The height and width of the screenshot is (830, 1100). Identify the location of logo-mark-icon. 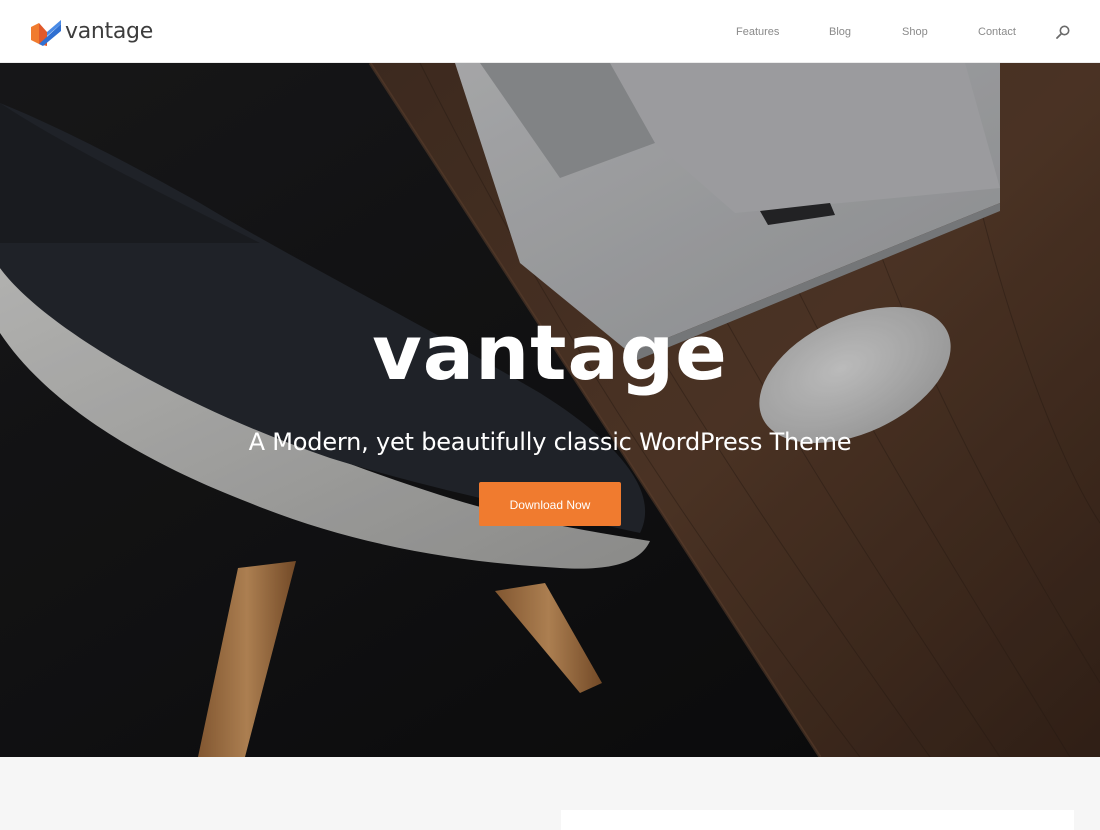
(46, 33).